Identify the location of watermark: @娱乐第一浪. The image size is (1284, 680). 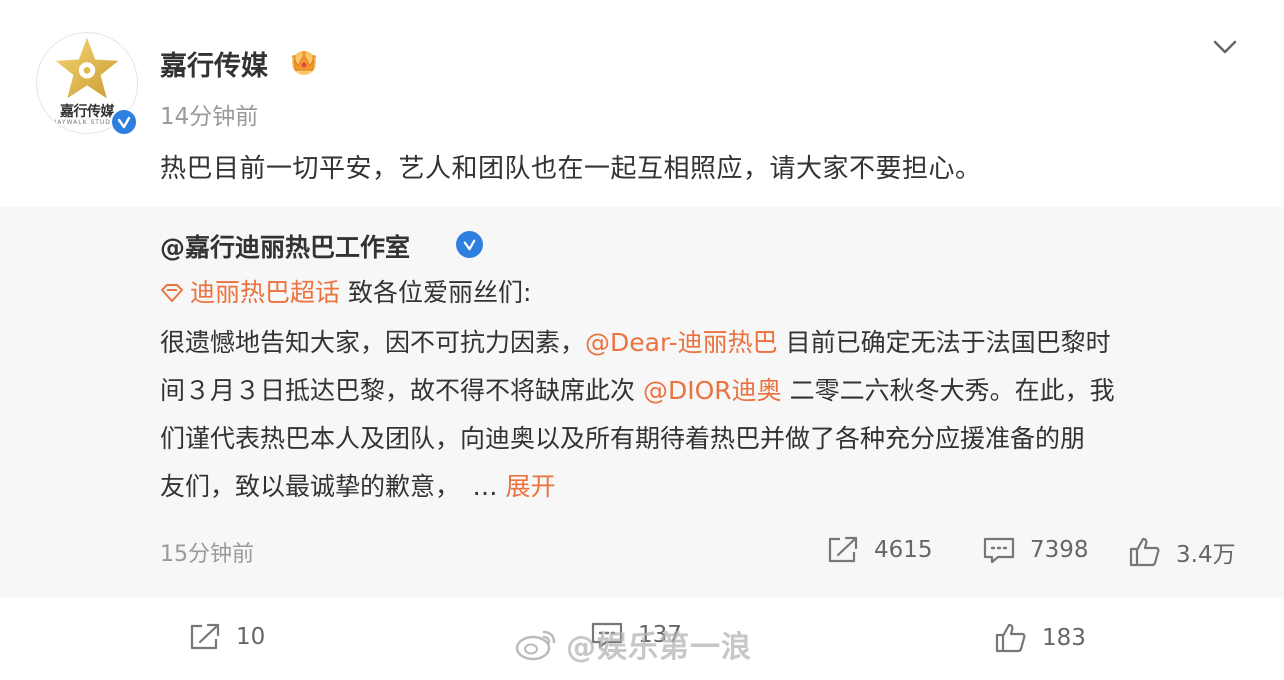
(633, 644).